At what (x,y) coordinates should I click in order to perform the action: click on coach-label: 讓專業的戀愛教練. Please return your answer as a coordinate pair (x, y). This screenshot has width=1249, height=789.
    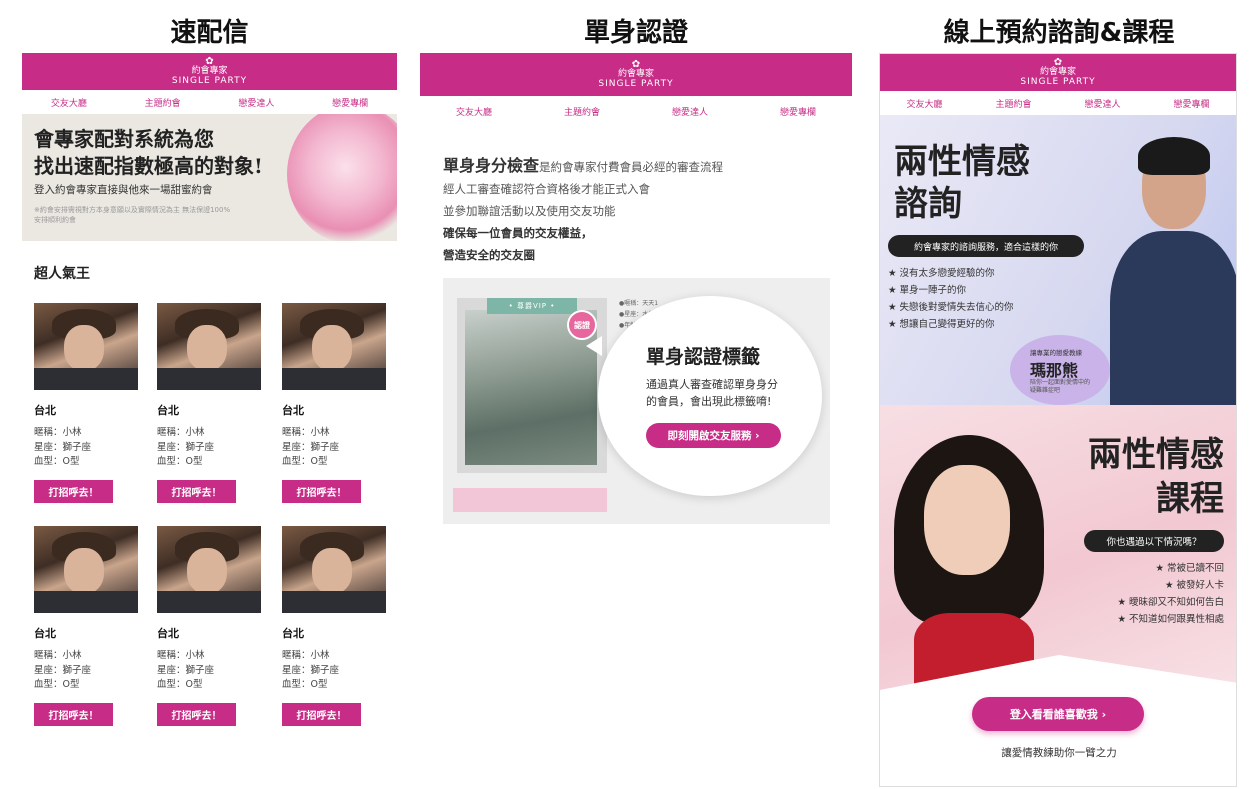
    Looking at the image, I should click on (1056, 353).